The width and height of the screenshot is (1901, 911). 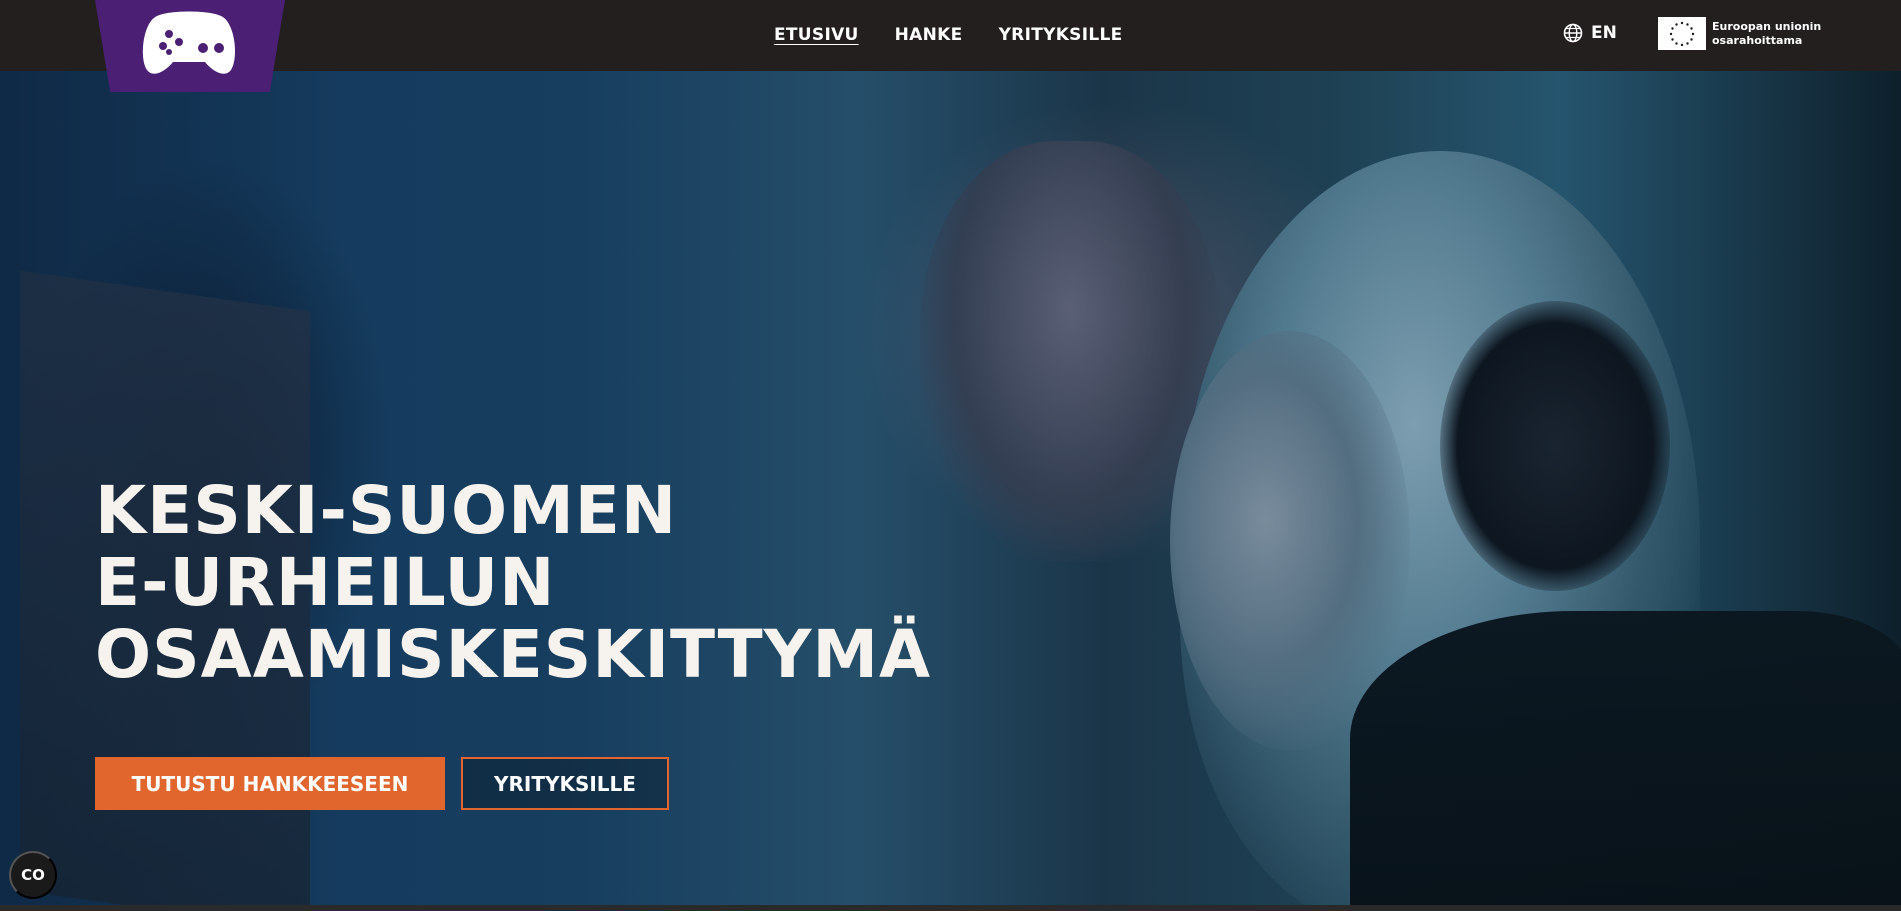 I want to click on eu-funding-badge: Euroopan unionin osarahoittama, so click(x=1740, y=33).